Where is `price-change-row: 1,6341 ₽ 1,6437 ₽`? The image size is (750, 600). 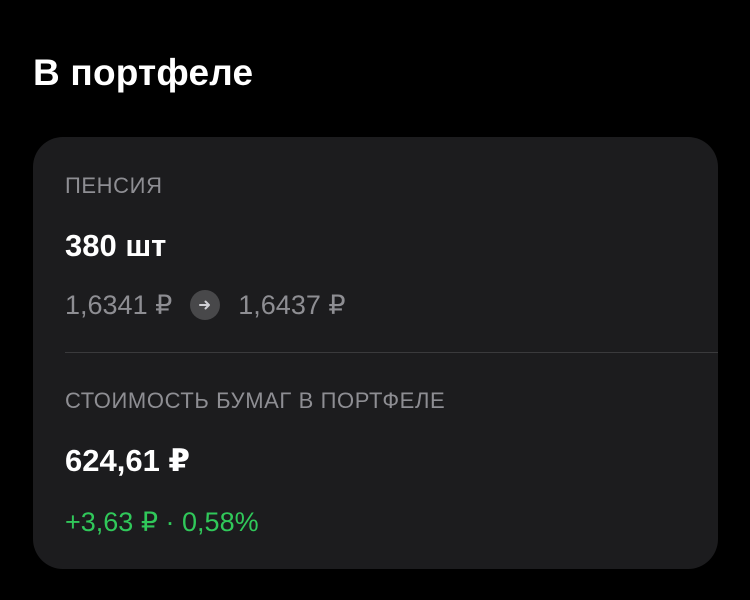
price-change-row: 1,6341 ₽ 1,6437 ₽ is located at coordinates (205, 305).